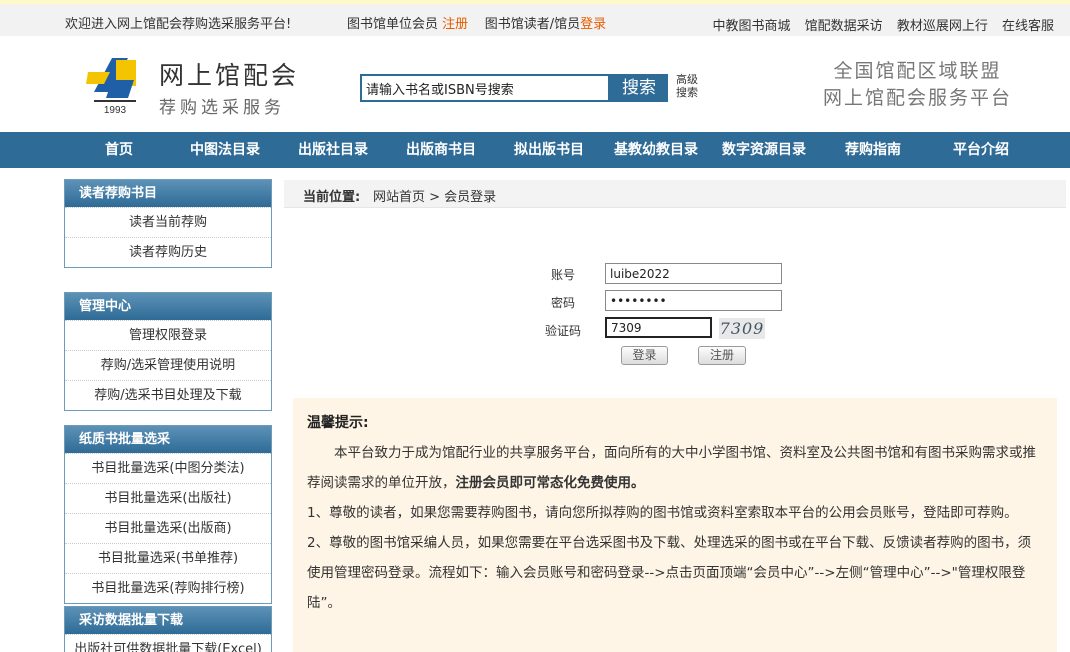 The width and height of the screenshot is (1070, 652). What do you see at coordinates (393, 24) in the screenshot?
I see `library-member-text: 图书馆单位会员` at bounding box center [393, 24].